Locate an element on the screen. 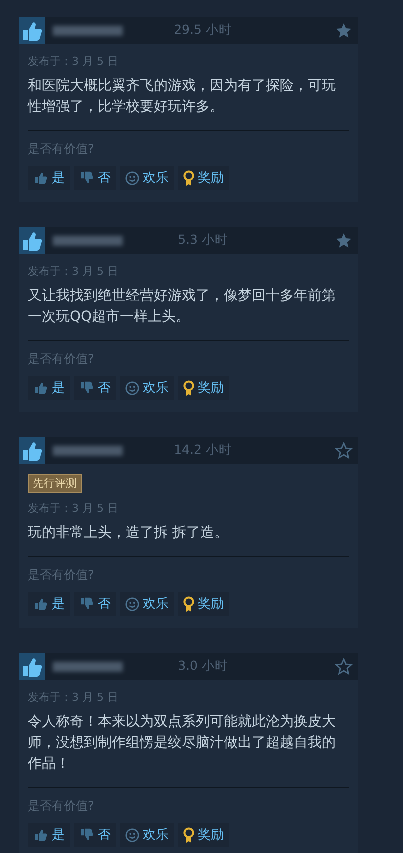 The image size is (403, 853). playtime-hours: 5.3 小时 is located at coordinates (203, 240).